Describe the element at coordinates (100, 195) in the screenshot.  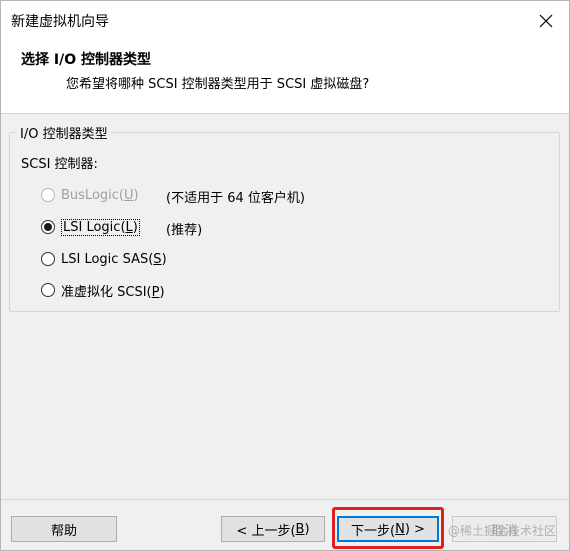
I see `radio-buslogic-label: BusLogic(U)` at that location.